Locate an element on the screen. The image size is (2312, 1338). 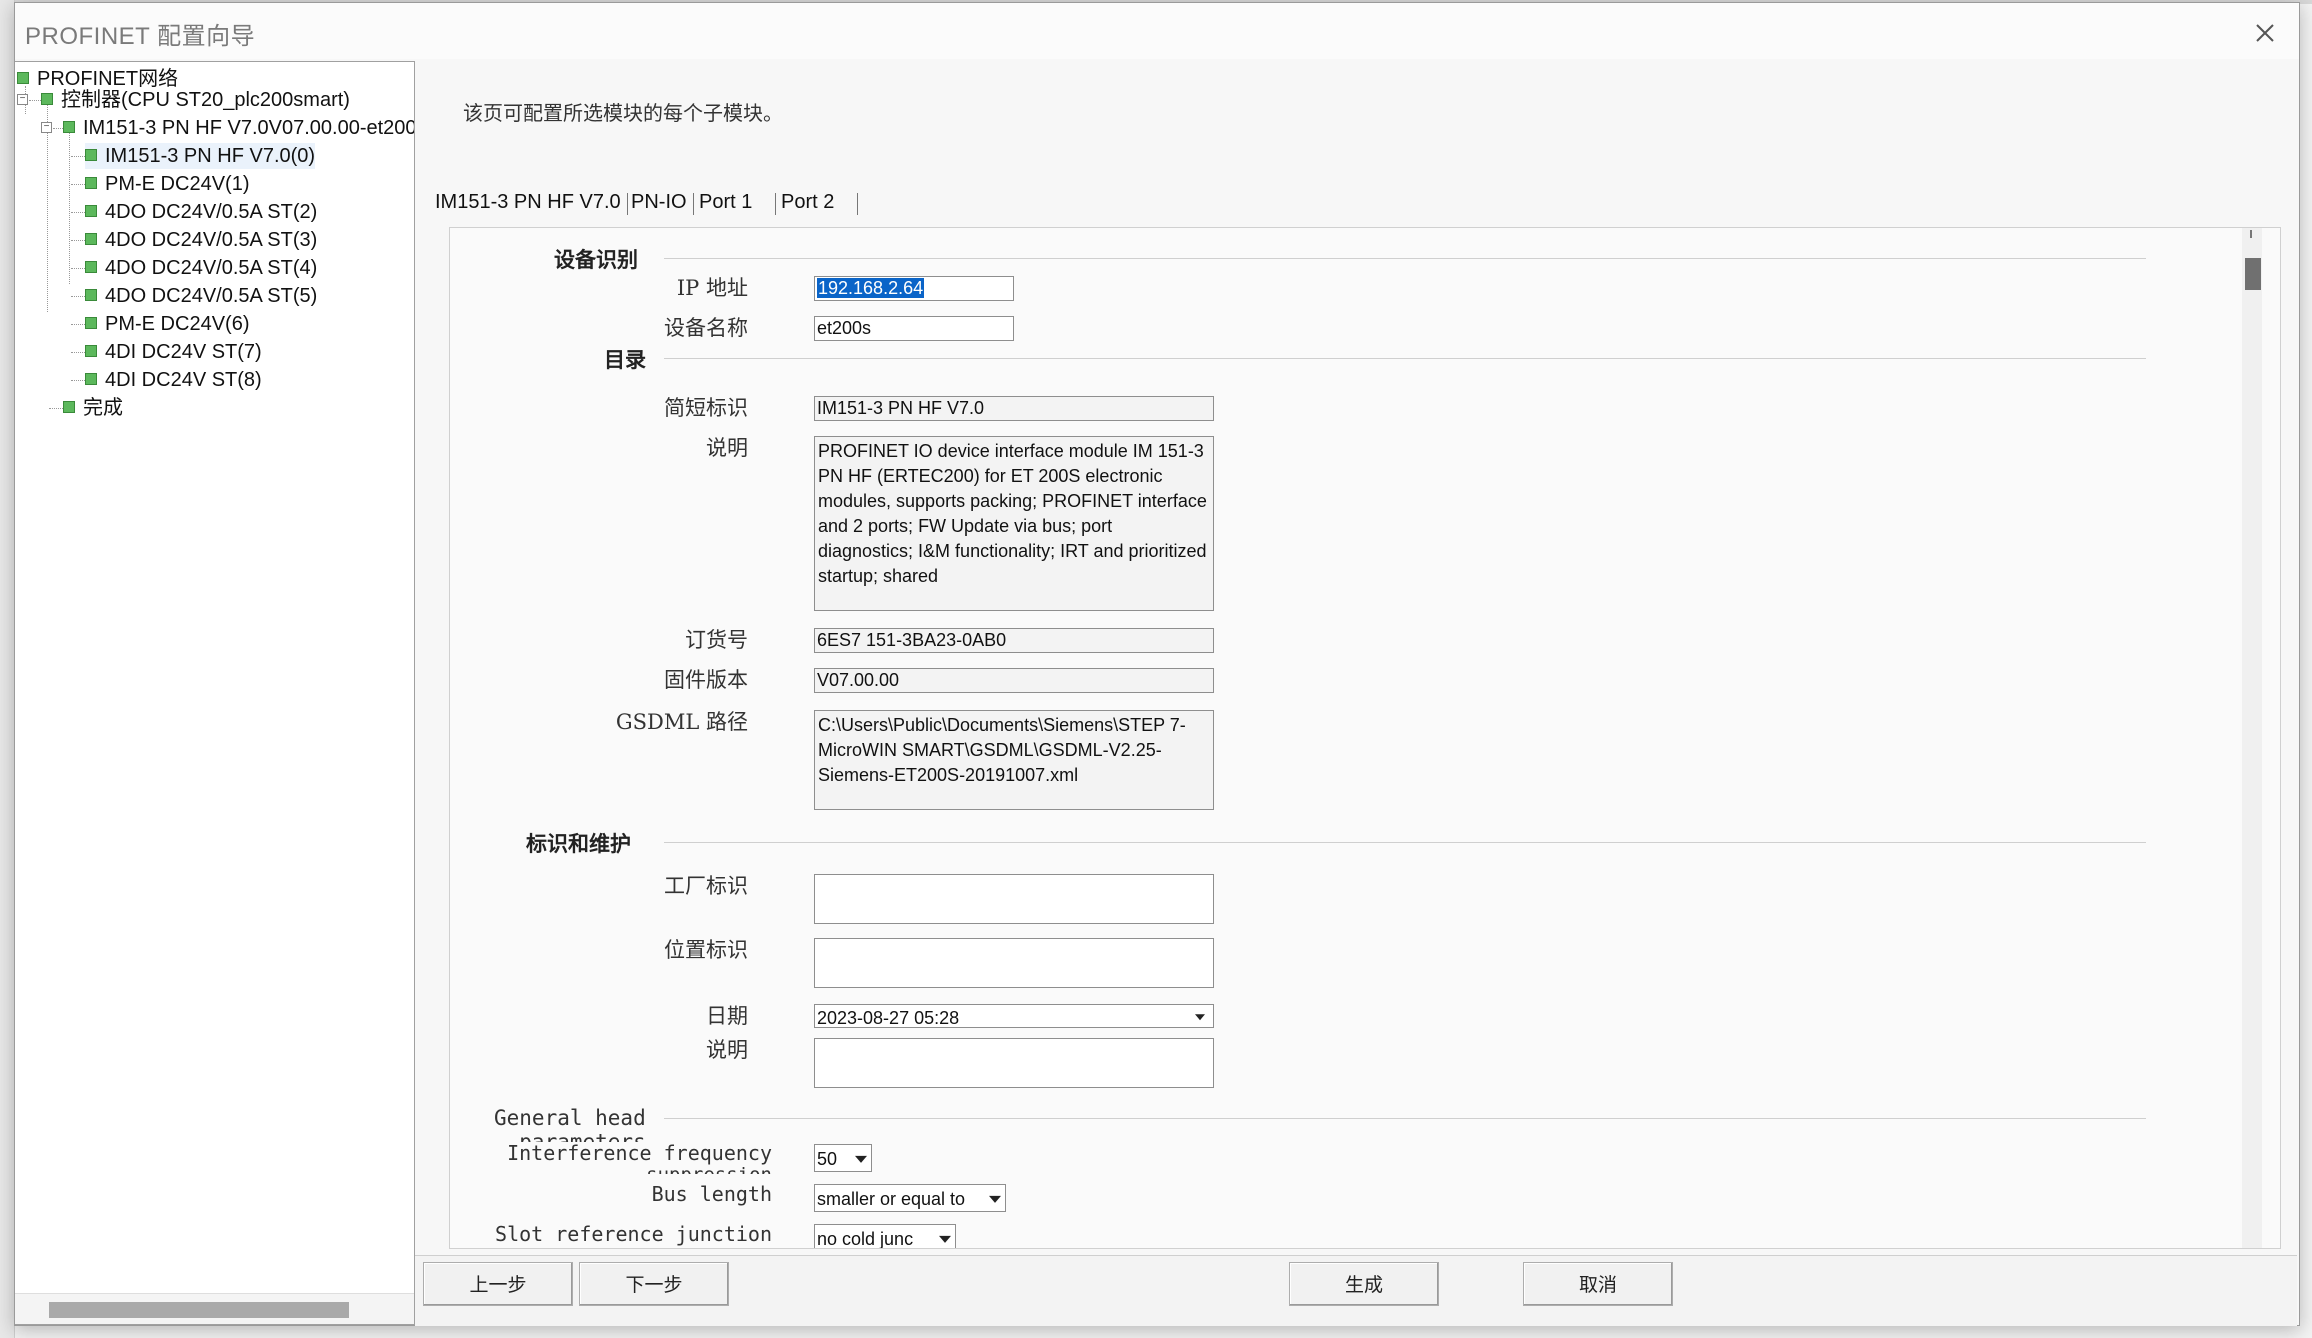
tree-node-label: 4DO DC24V/0.5A ST(4) is located at coordinates (211, 268).